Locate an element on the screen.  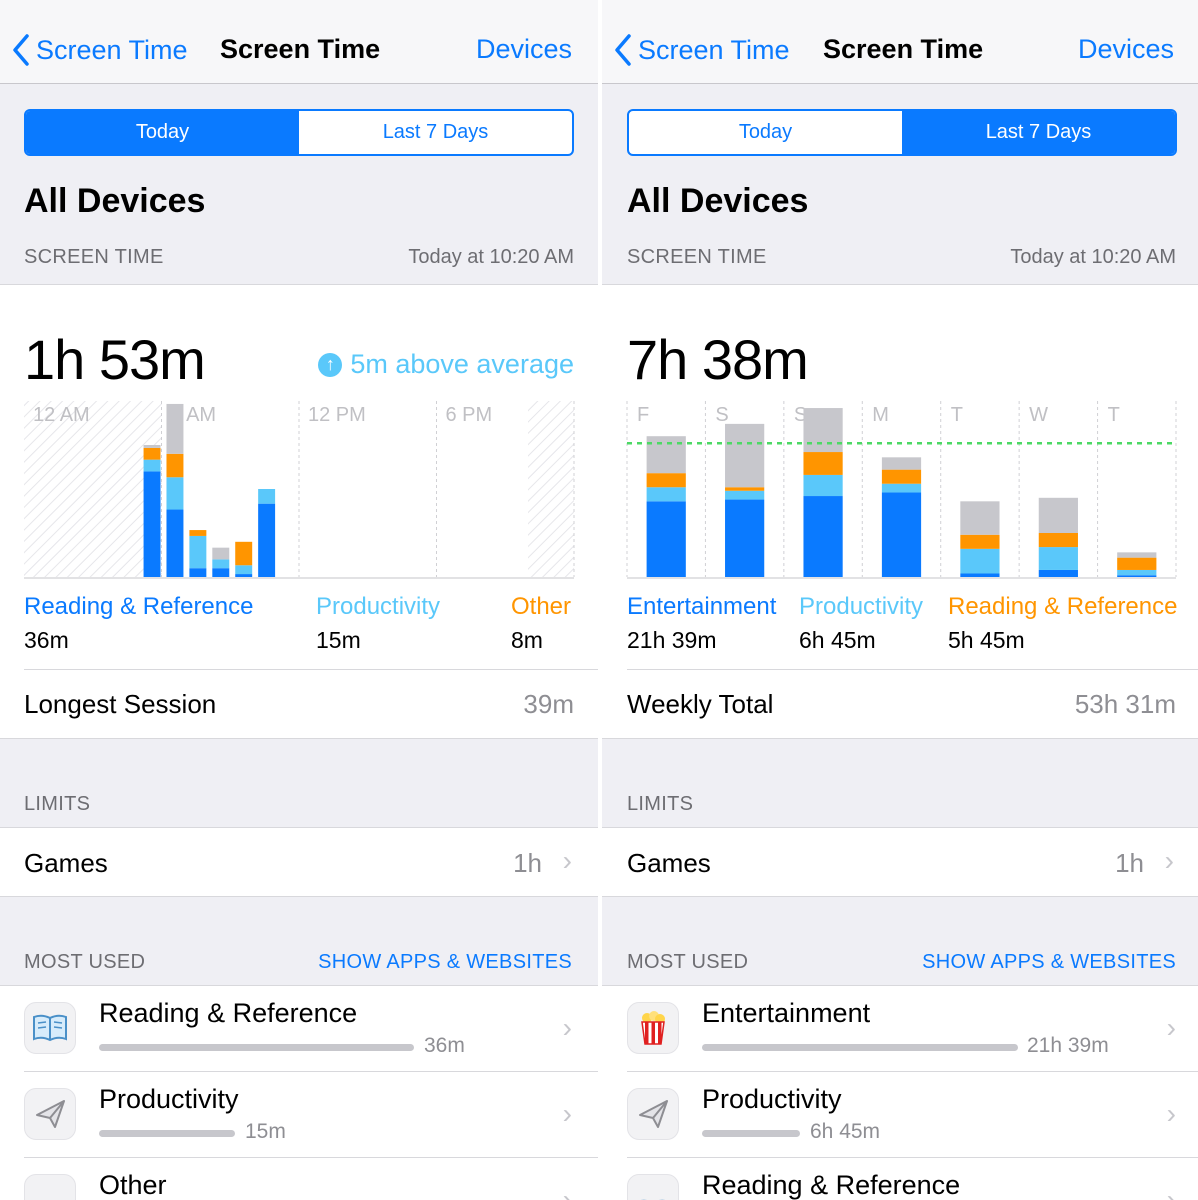
weekly-total-label: Weekly Total is located at coordinates (700, 704).